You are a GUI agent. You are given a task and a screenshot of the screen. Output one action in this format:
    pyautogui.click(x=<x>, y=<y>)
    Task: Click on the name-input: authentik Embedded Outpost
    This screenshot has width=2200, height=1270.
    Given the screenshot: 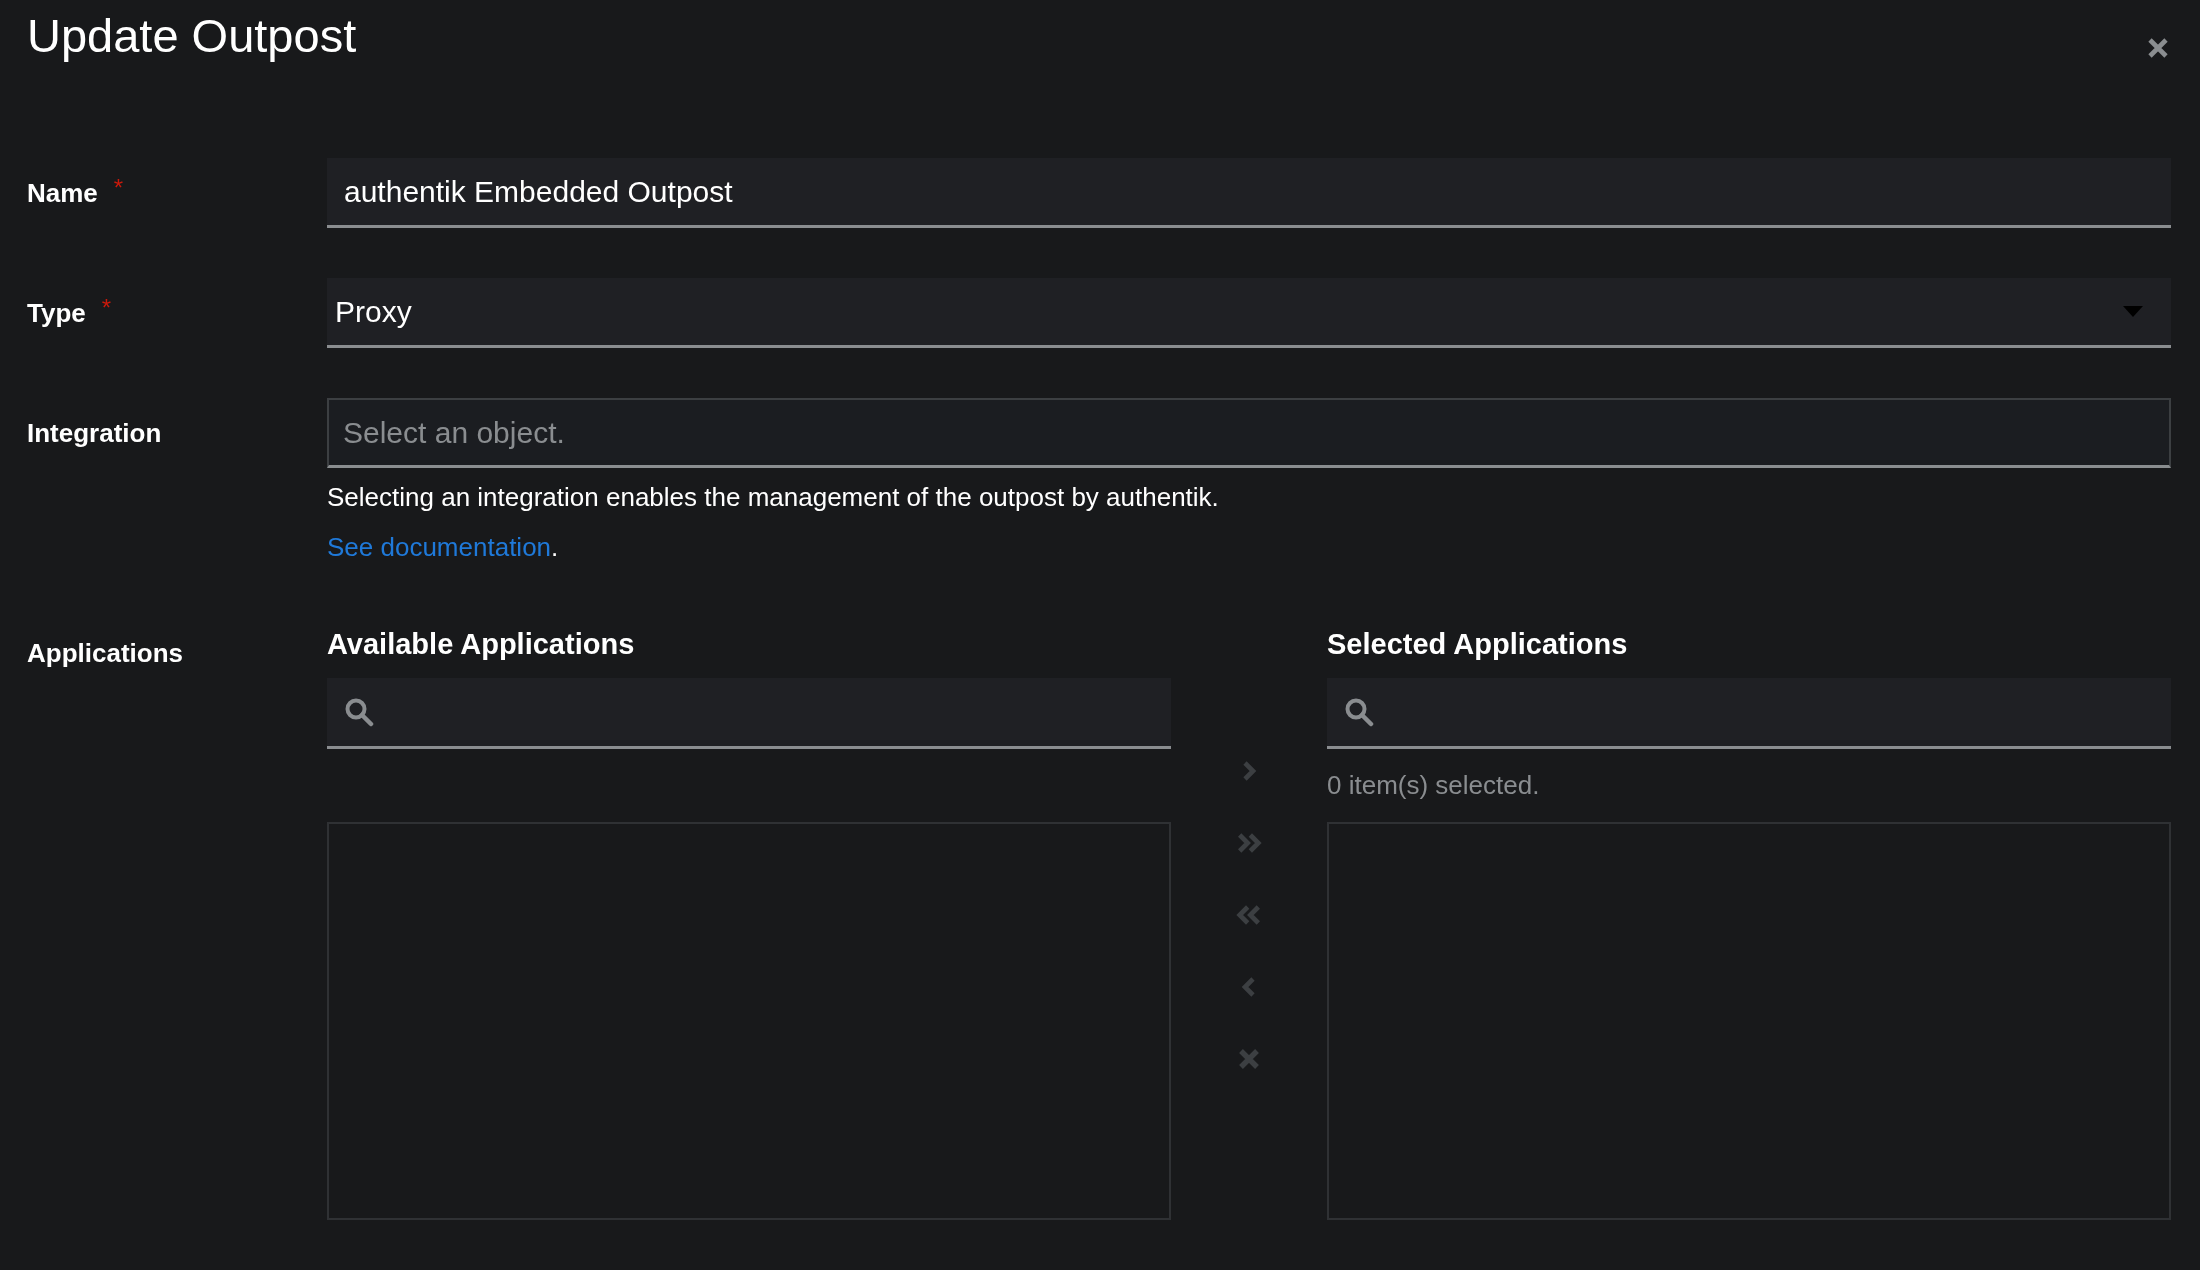 What is the action you would take?
    pyautogui.click(x=1249, y=193)
    